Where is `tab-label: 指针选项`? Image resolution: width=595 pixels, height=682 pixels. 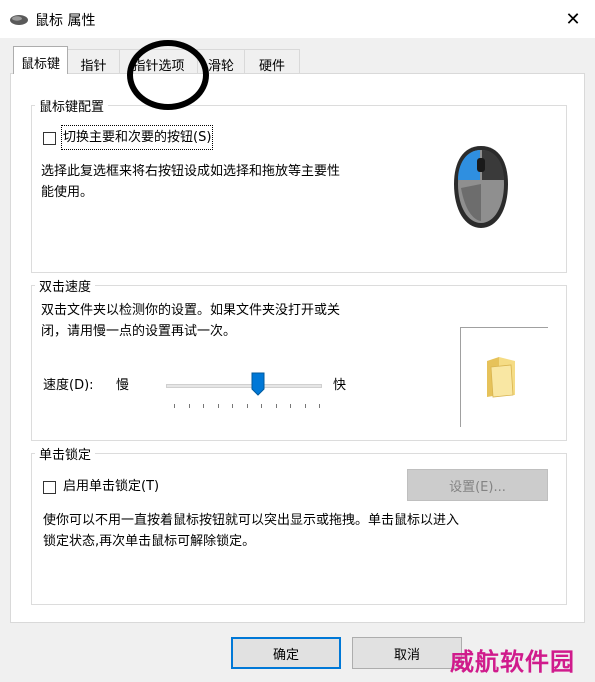
tab-label: 指针选项 is located at coordinates (158, 66).